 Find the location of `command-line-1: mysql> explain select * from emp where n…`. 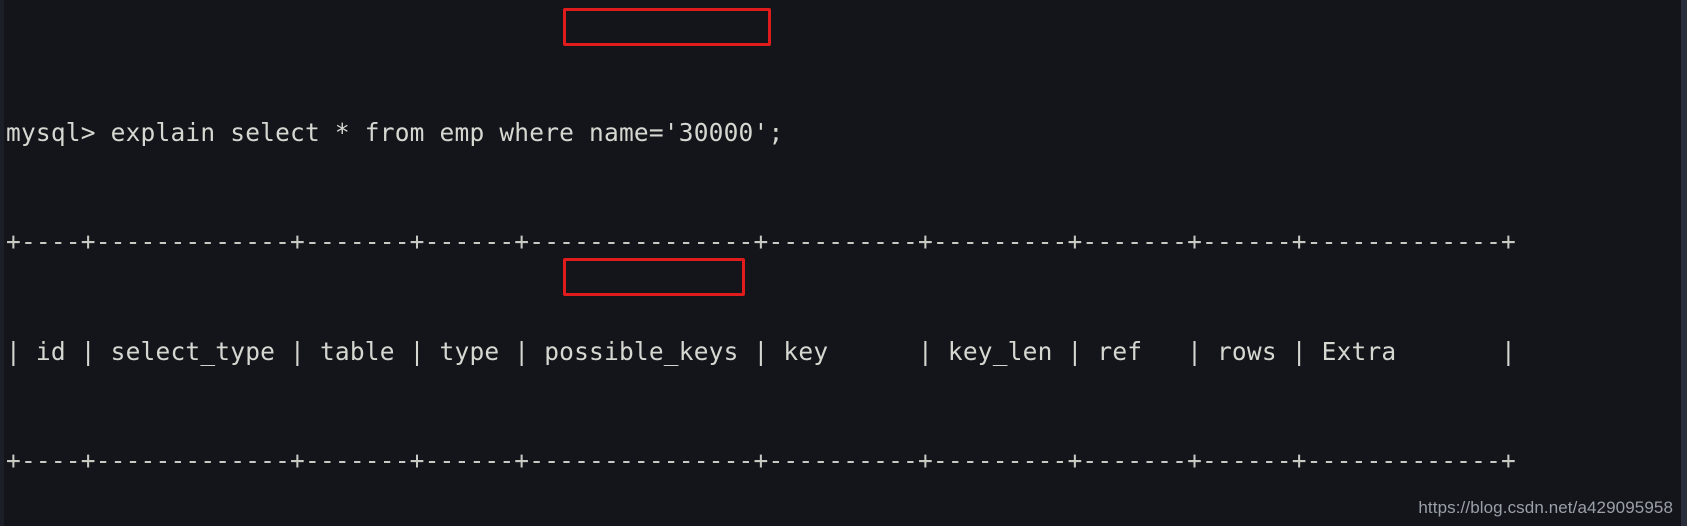

command-line-1: mysql> explain select * from emp where n… is located at coordinates (395, 133).